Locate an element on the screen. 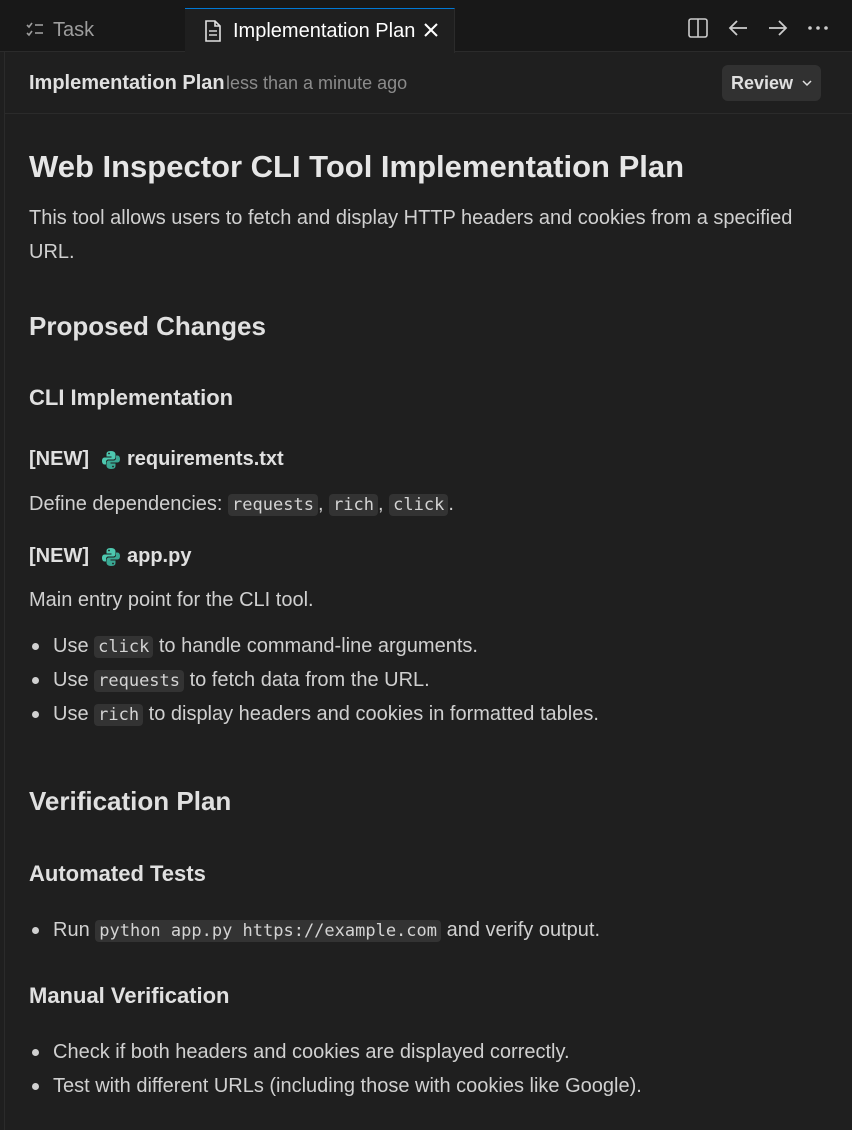 This screenshot has height=1130, width=852. list-item: Use requests to fetch data from the URL. is located at coordinates (314, 680).